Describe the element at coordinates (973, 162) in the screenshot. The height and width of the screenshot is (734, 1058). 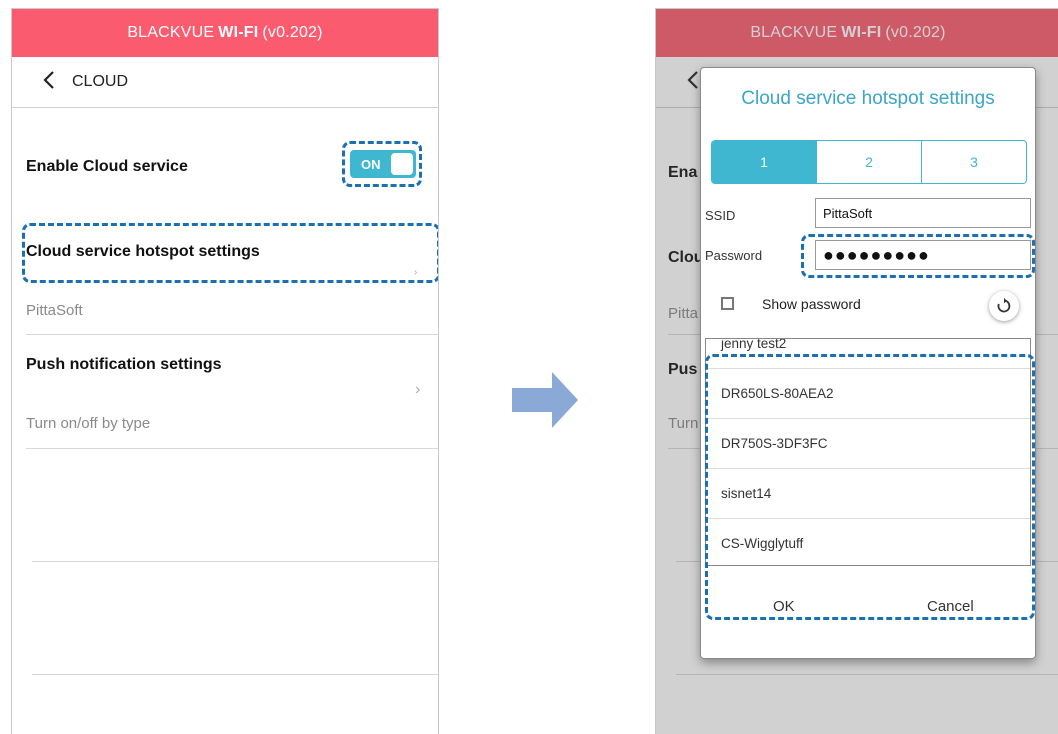
I see `tab-slot-3: 3` at that location.